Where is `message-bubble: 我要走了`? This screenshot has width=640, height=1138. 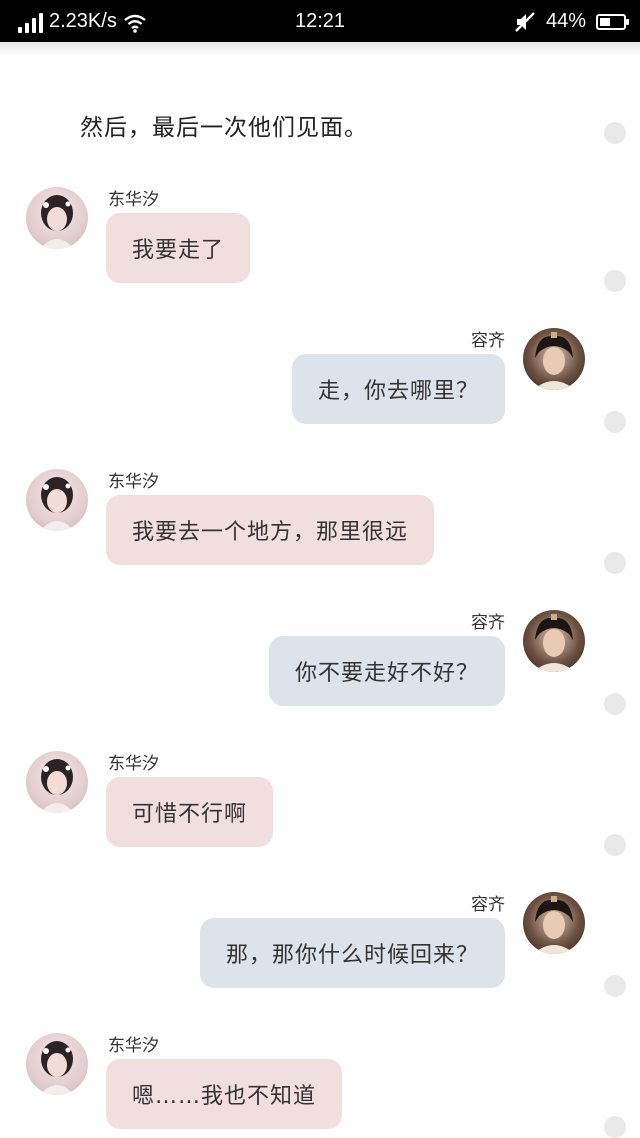 message-bubble: 我要走了 is located at coordinates (178, 248).